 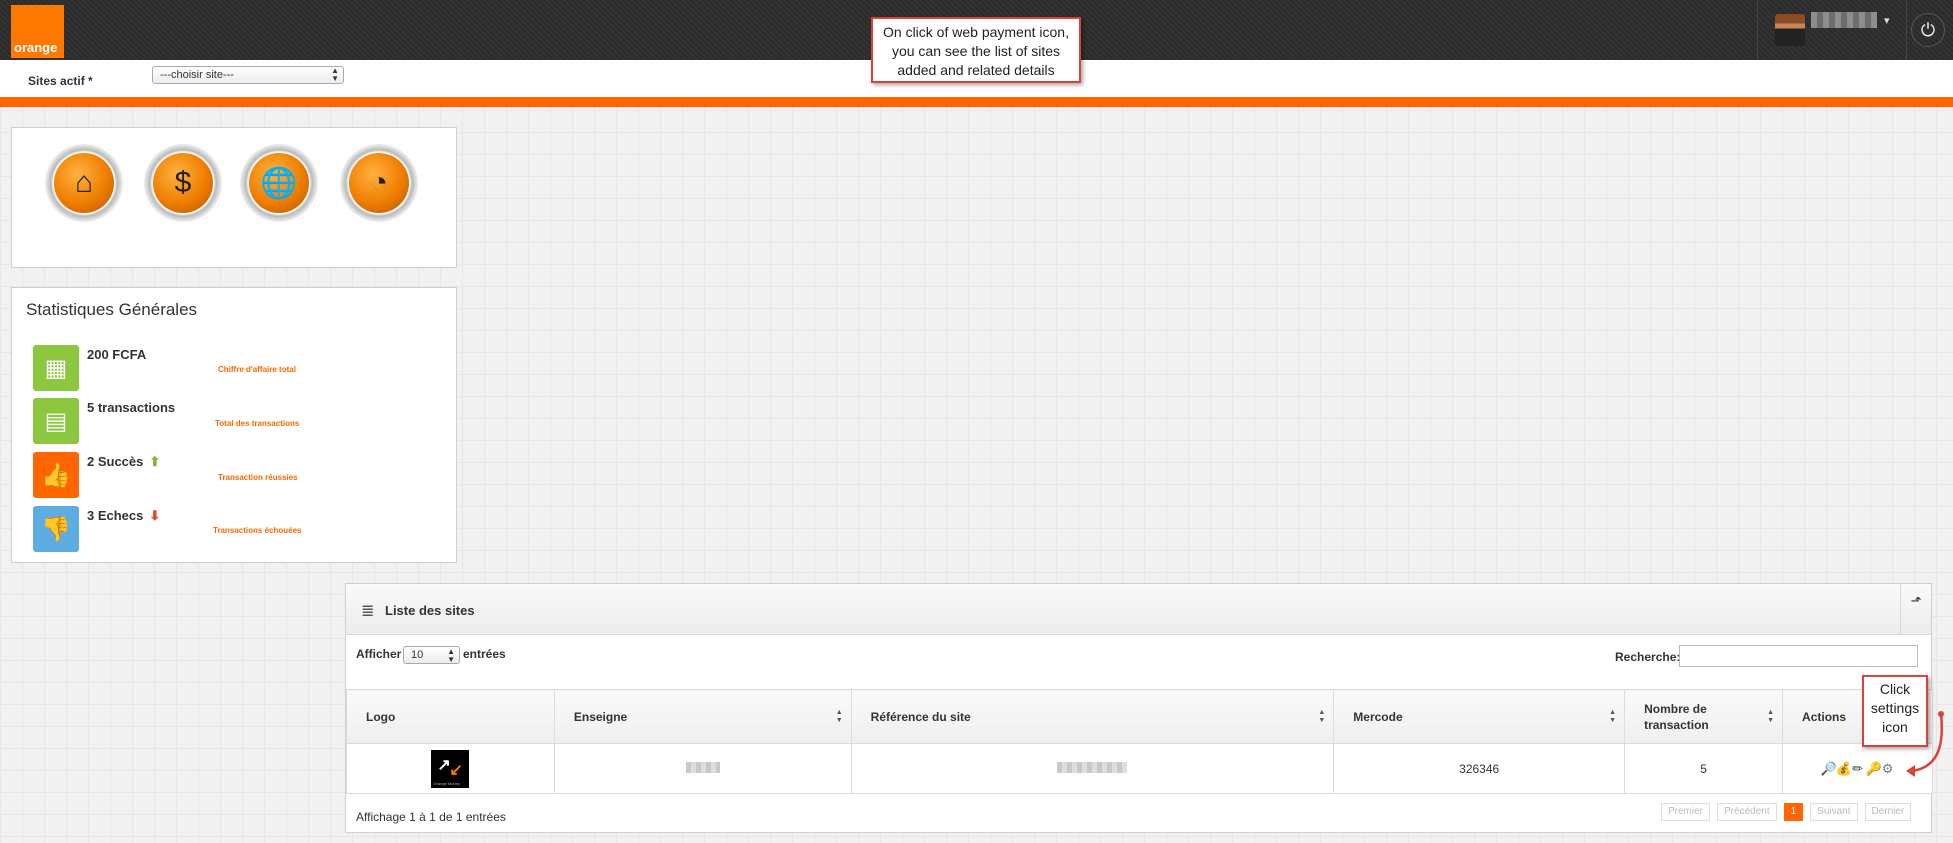 What do you see at coordinates (1092, 716) in the screenshot?
I see `column-header-reference: Référence du site ▲ ▼` at bounding box center [1092, 716].